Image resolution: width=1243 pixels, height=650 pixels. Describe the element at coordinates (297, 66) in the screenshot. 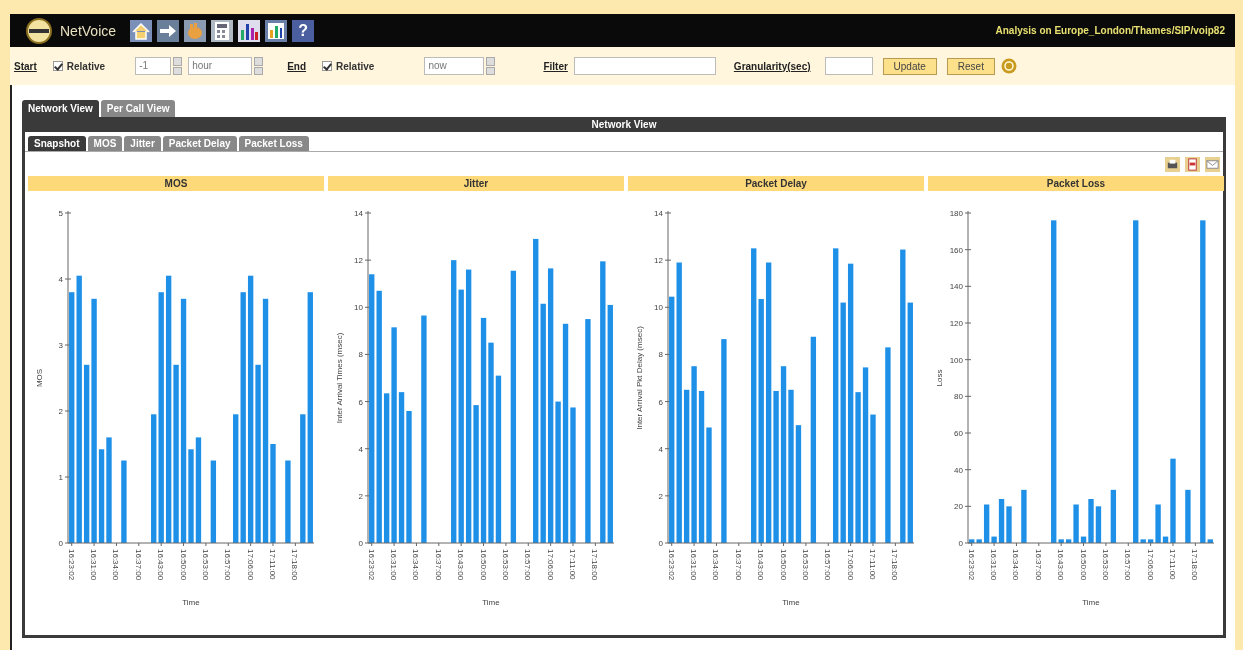

I see `end-link: End` at that location.